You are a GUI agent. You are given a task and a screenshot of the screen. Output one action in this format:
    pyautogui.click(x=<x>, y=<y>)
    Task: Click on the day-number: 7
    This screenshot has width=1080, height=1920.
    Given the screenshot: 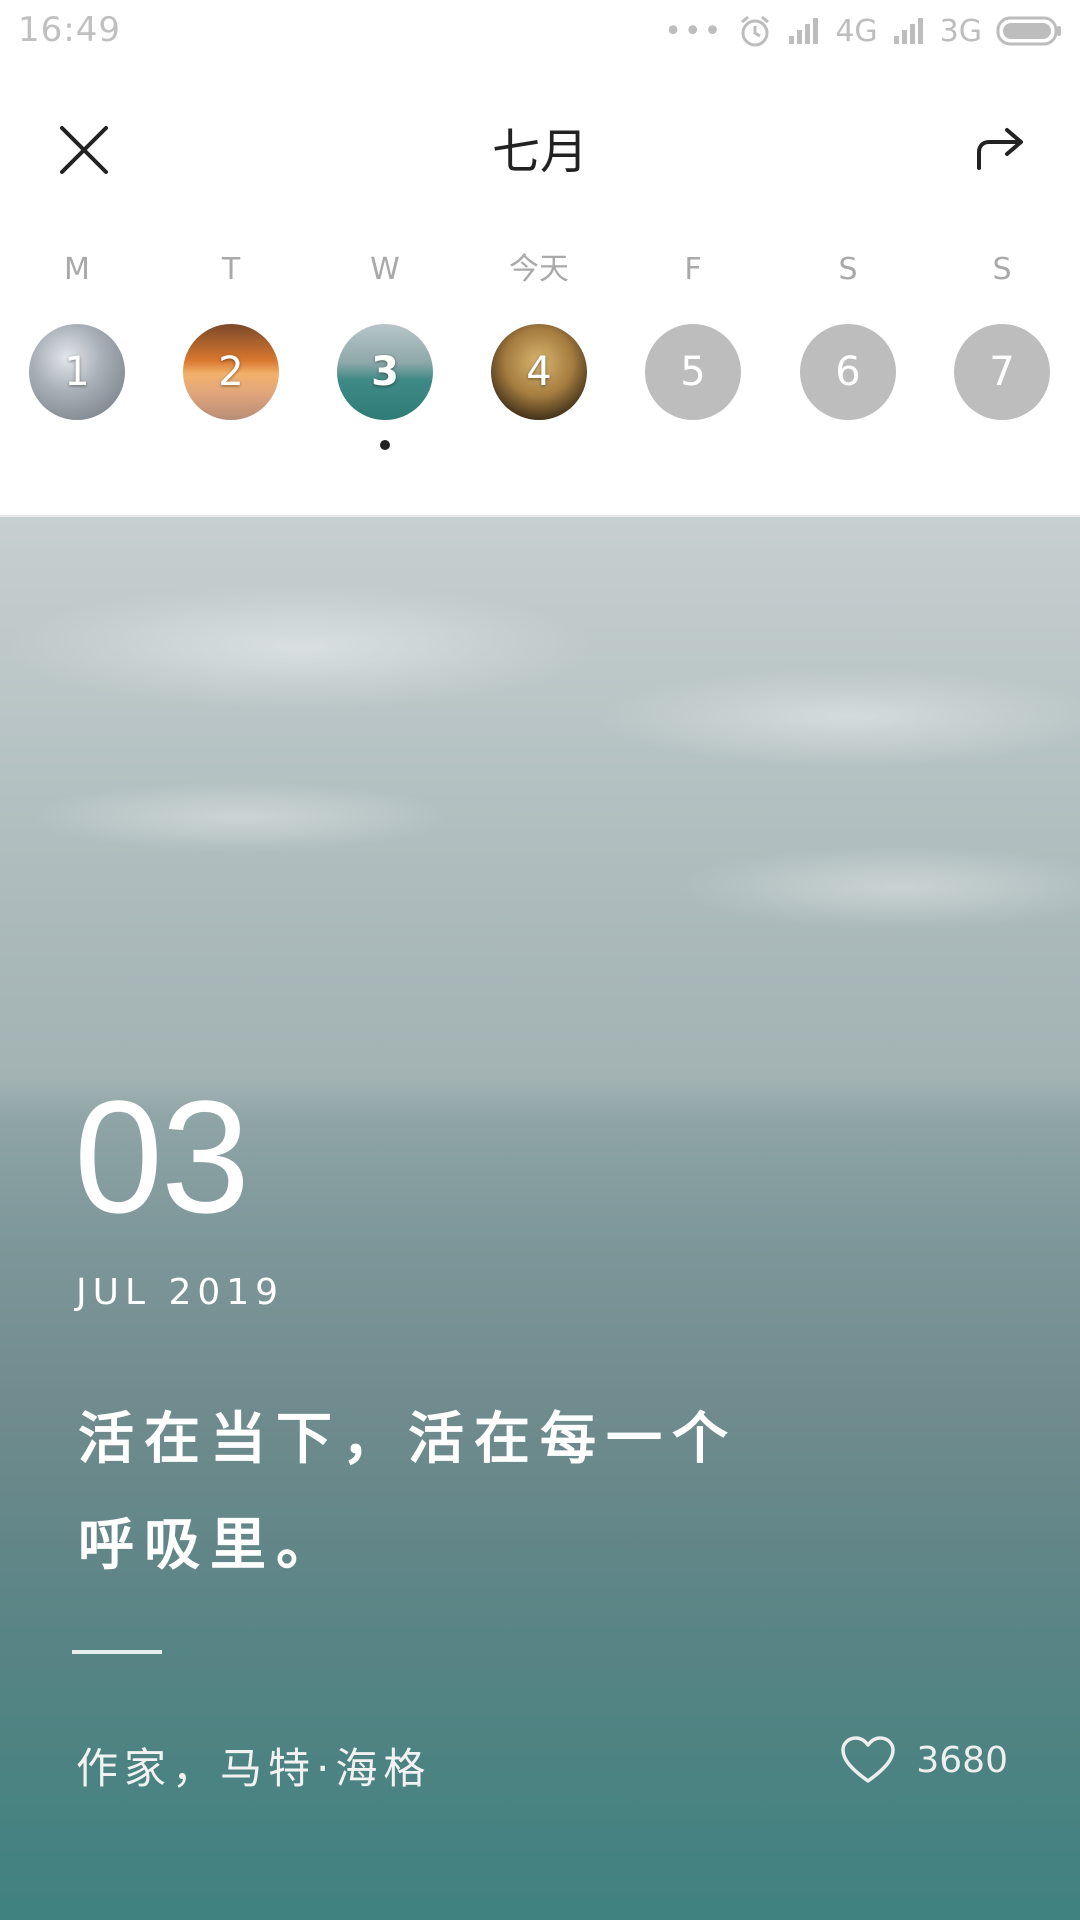 What is the action you would take?
    pyautogui.click(x=1002, y=372)
    